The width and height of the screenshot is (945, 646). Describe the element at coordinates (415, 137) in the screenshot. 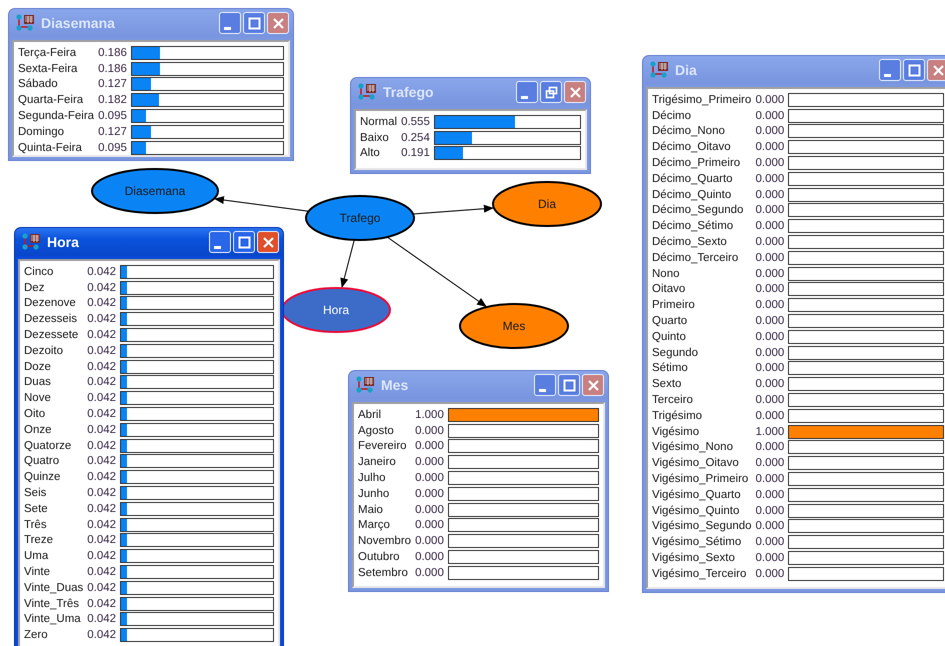

I see `probability-value: 0.254` at that location.